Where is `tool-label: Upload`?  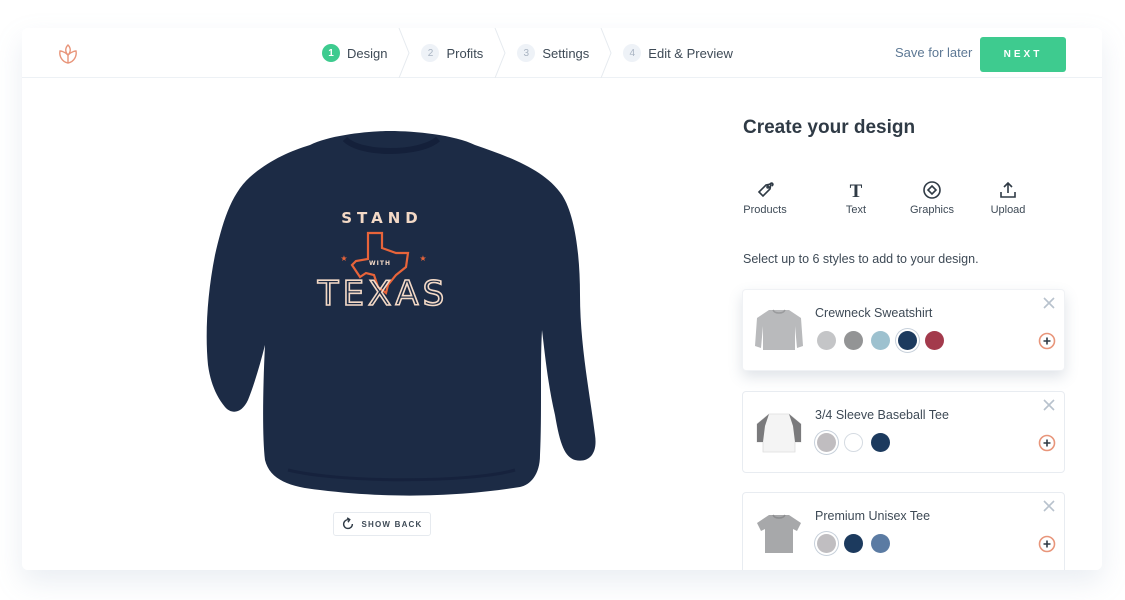
tool-label: Upload is located at coordinates (1008, 210).